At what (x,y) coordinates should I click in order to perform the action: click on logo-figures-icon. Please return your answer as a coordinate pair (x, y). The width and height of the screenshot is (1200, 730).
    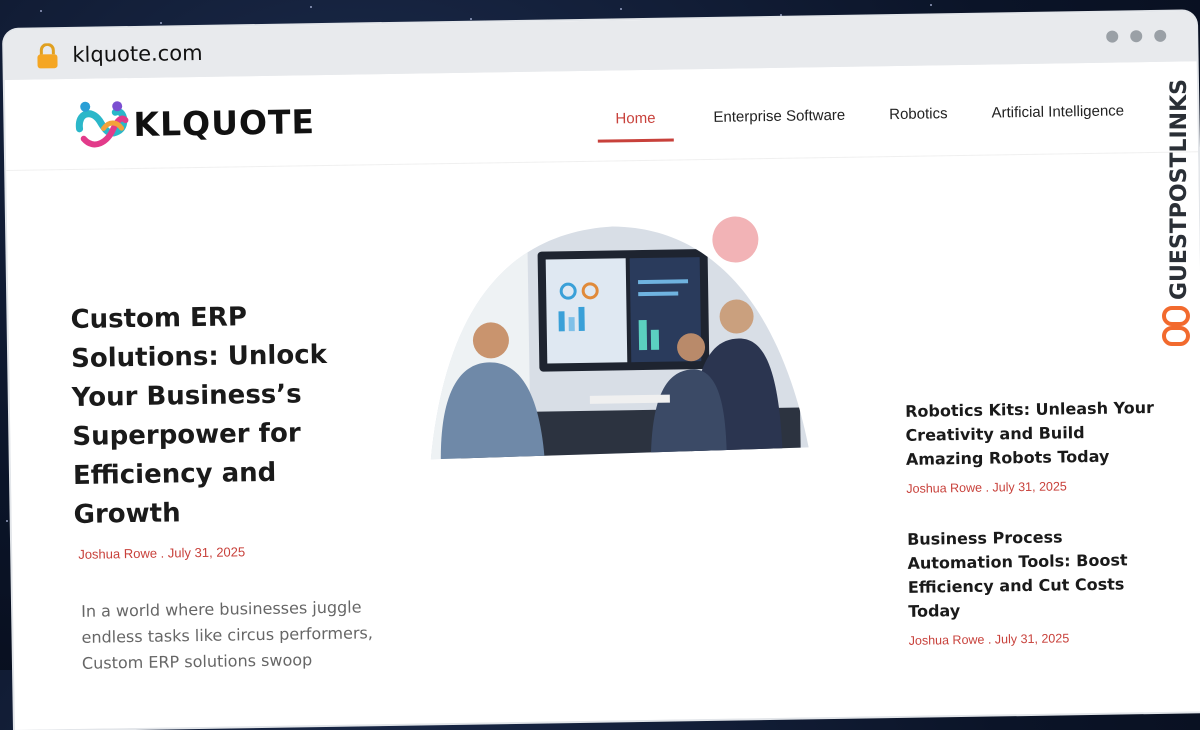
    Looking at the image, I should click on (102, 124).